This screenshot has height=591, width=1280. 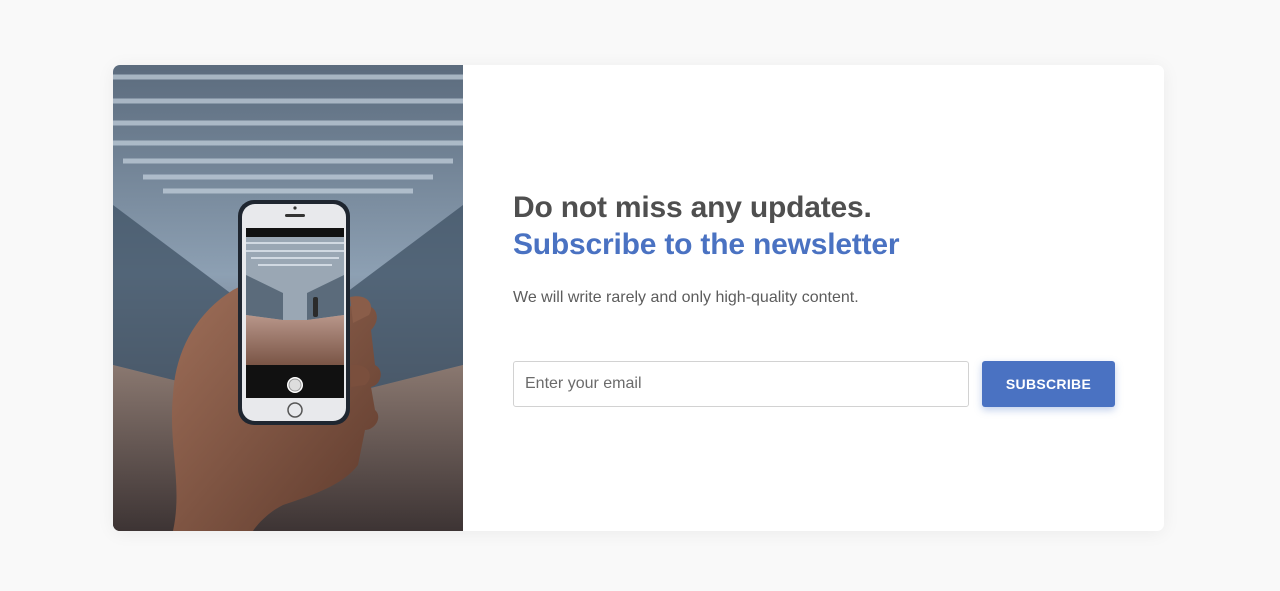 What do you see at coordinates (1048, 384) in the screenshot?
I see `subscribe-button: SUBSCRIBE` at bounding box center [1048, 384].